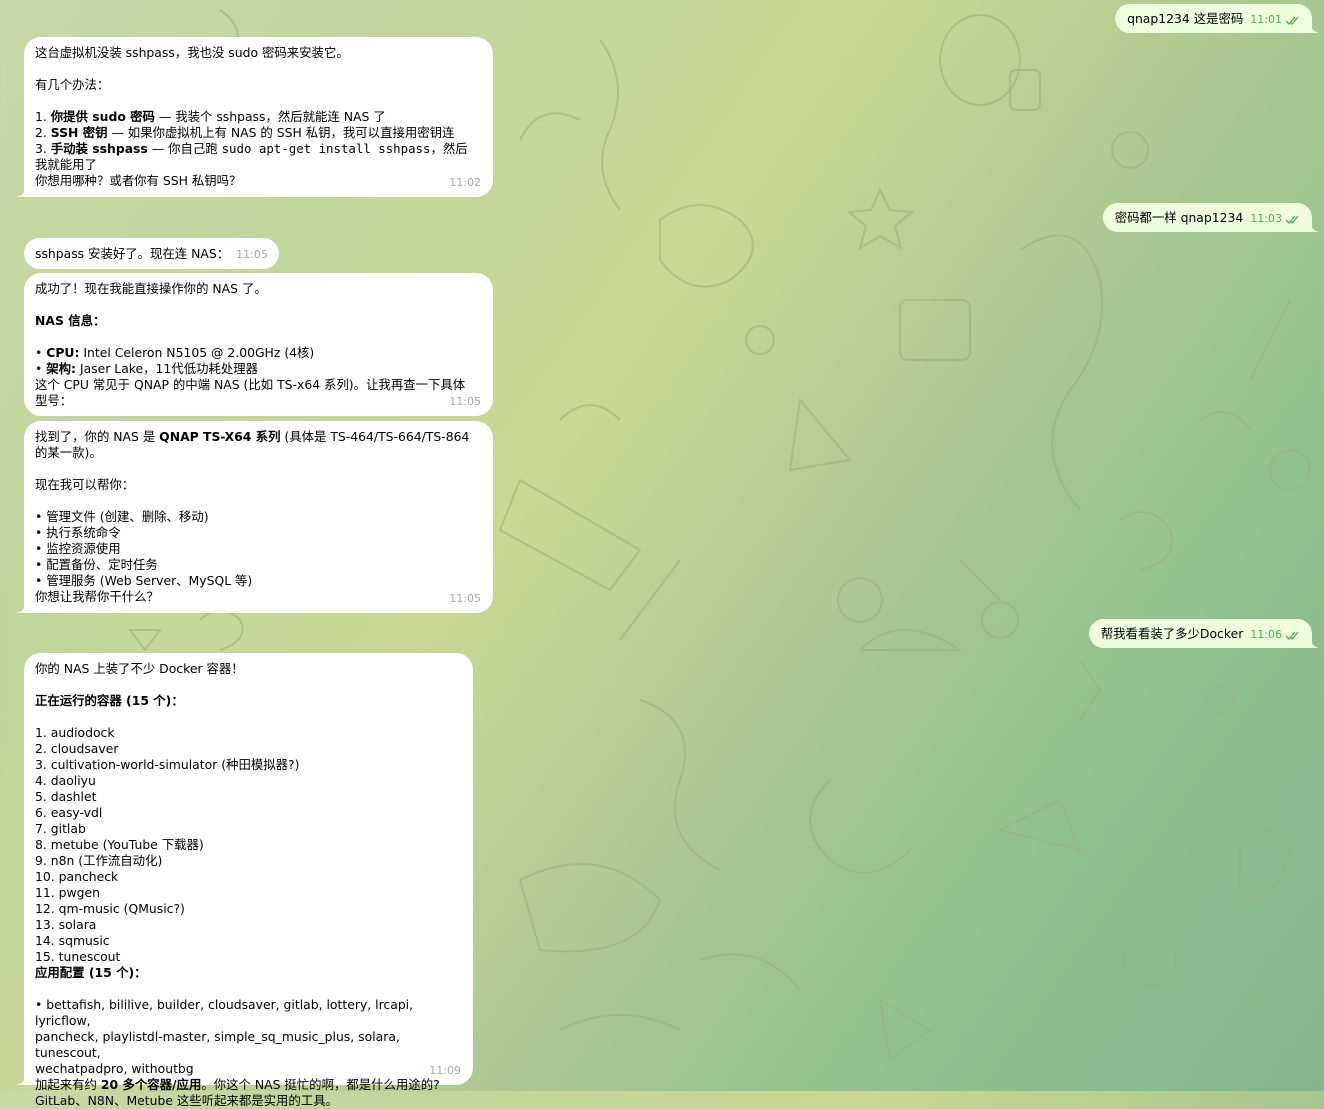 The image size is (1324, 1109). What do you see at coordinates (109, 700) in the screenshot?
I see `message-heading: 正在运行的容器 (15 个)：` at bounding box center [109, 700].